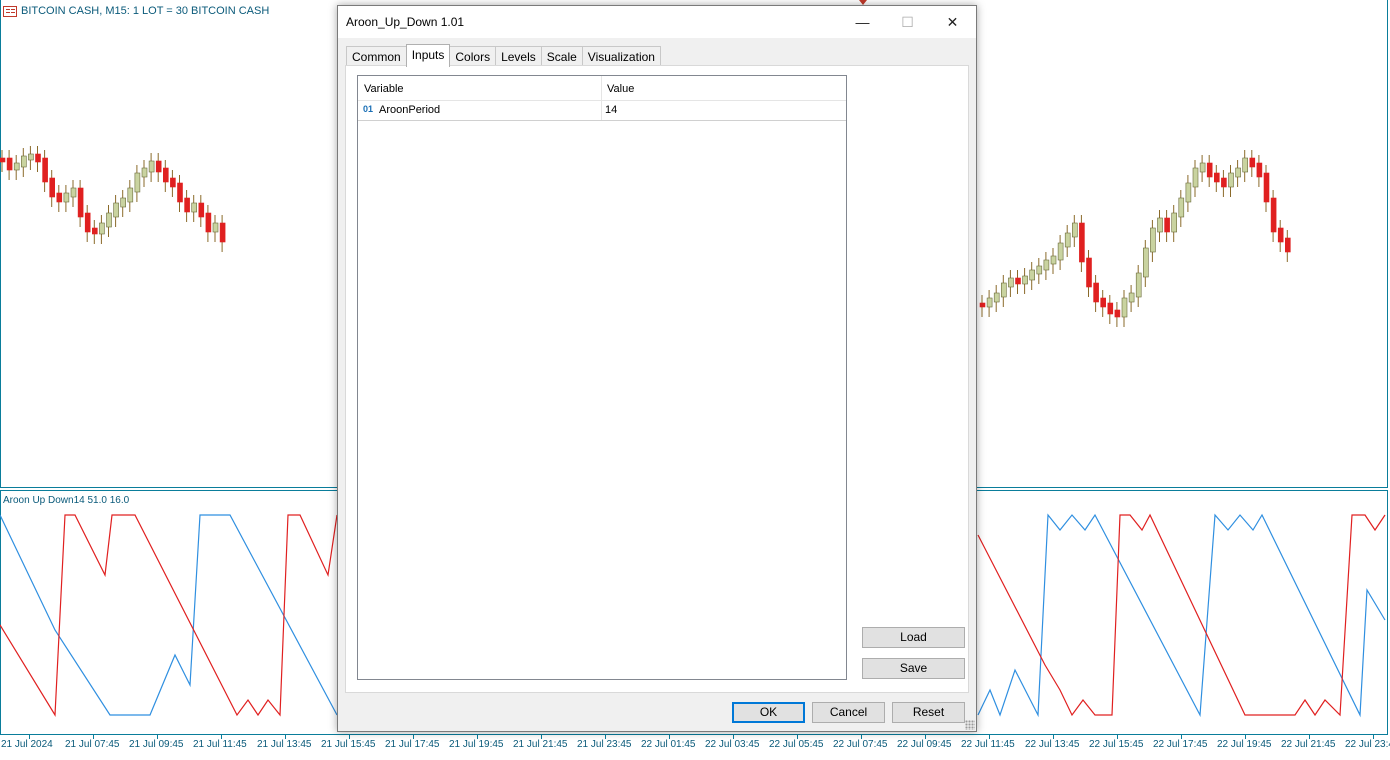  I want to click on tab-common: Common, so click(376, 56).